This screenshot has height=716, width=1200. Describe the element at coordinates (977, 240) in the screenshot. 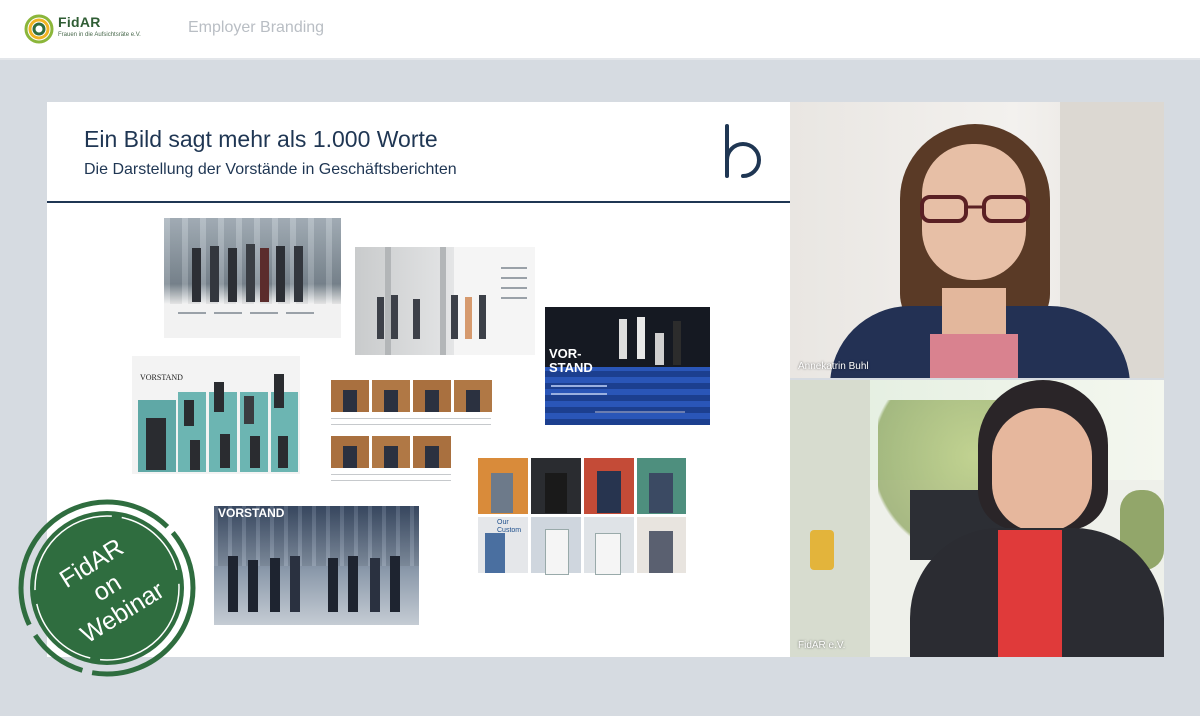

I see `participant-video-1: Annekatrin Buhl` at that location.